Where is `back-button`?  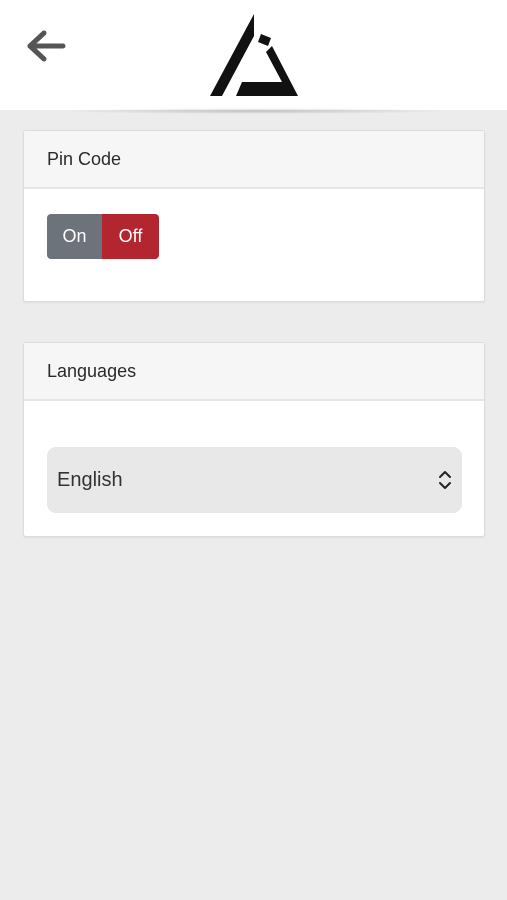 back-button is located at coordinates (46, 46).